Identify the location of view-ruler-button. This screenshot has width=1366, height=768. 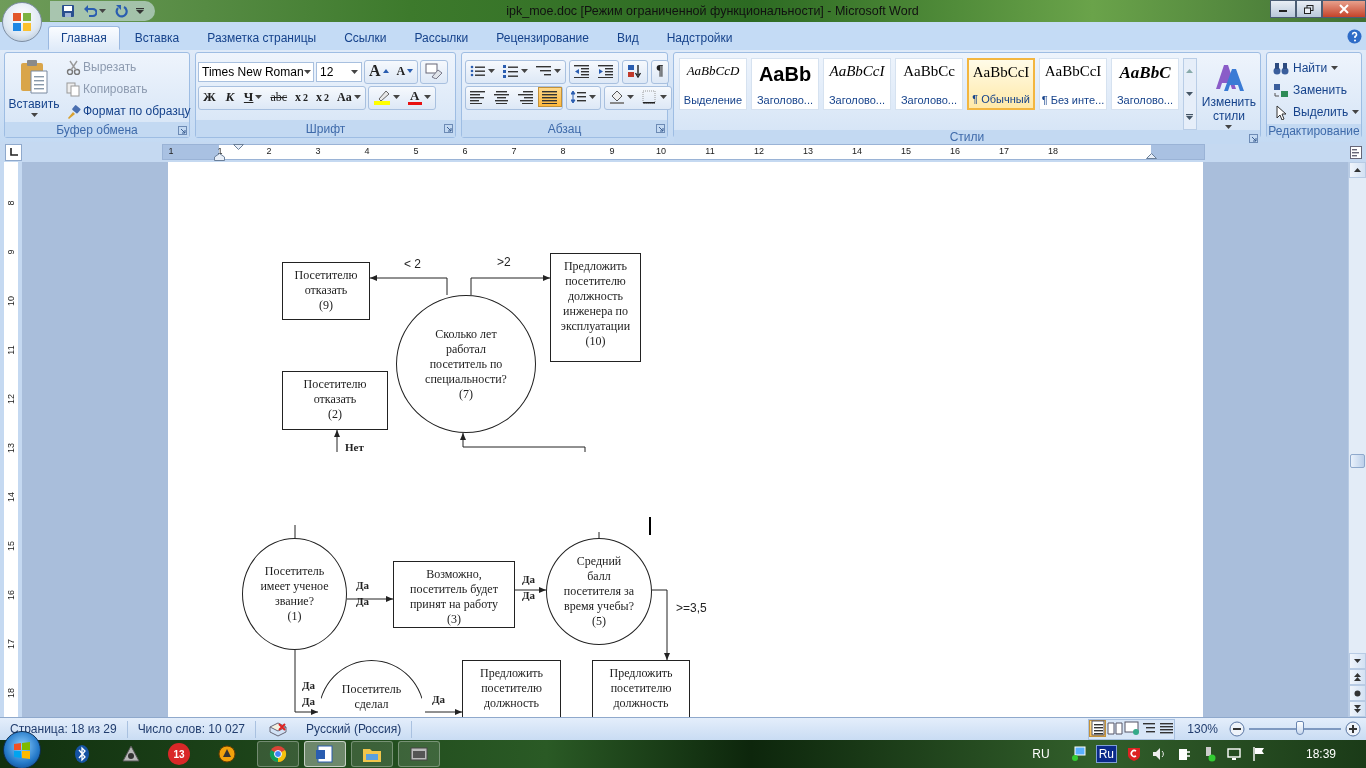
(1356, 152).